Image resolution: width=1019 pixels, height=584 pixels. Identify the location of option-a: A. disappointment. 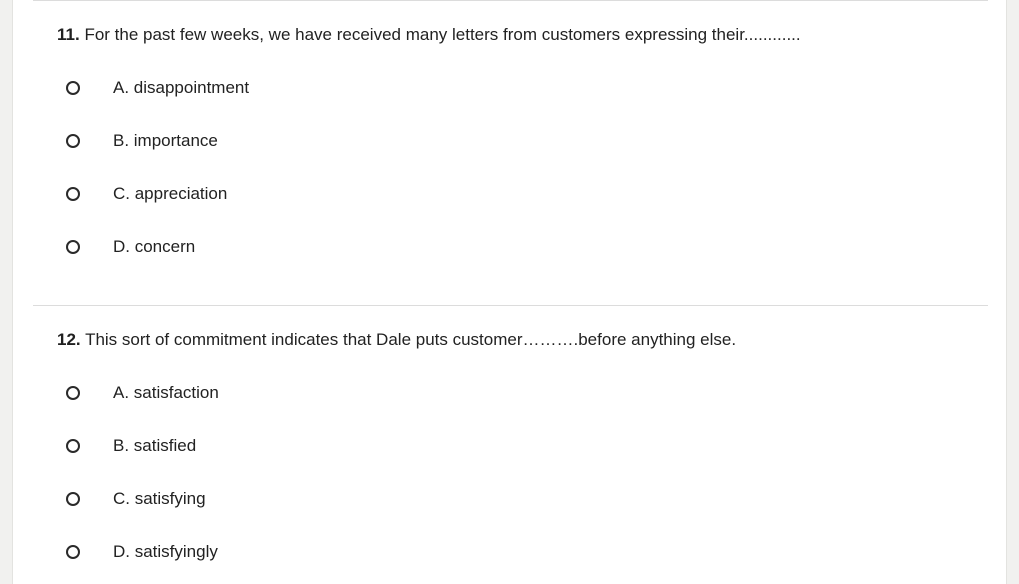
(153, 88).